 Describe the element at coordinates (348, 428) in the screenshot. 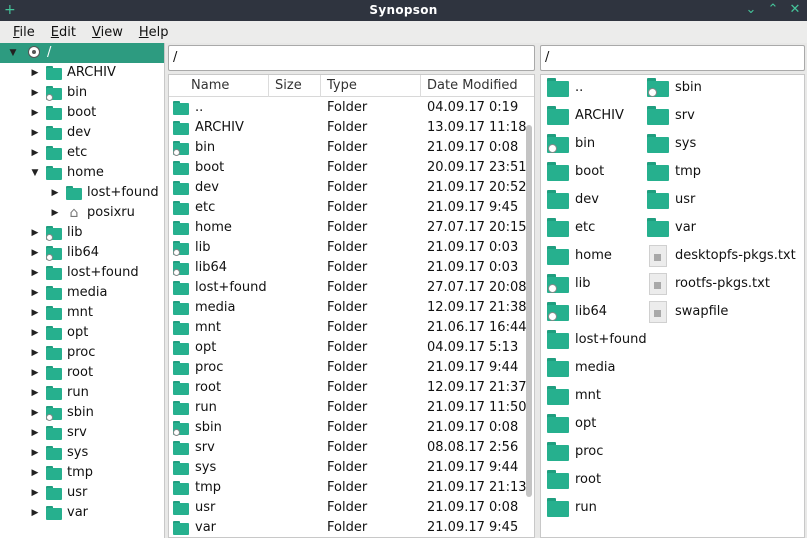

I see `list-row: sbin Folder 21.09.17 0:08` at that location.